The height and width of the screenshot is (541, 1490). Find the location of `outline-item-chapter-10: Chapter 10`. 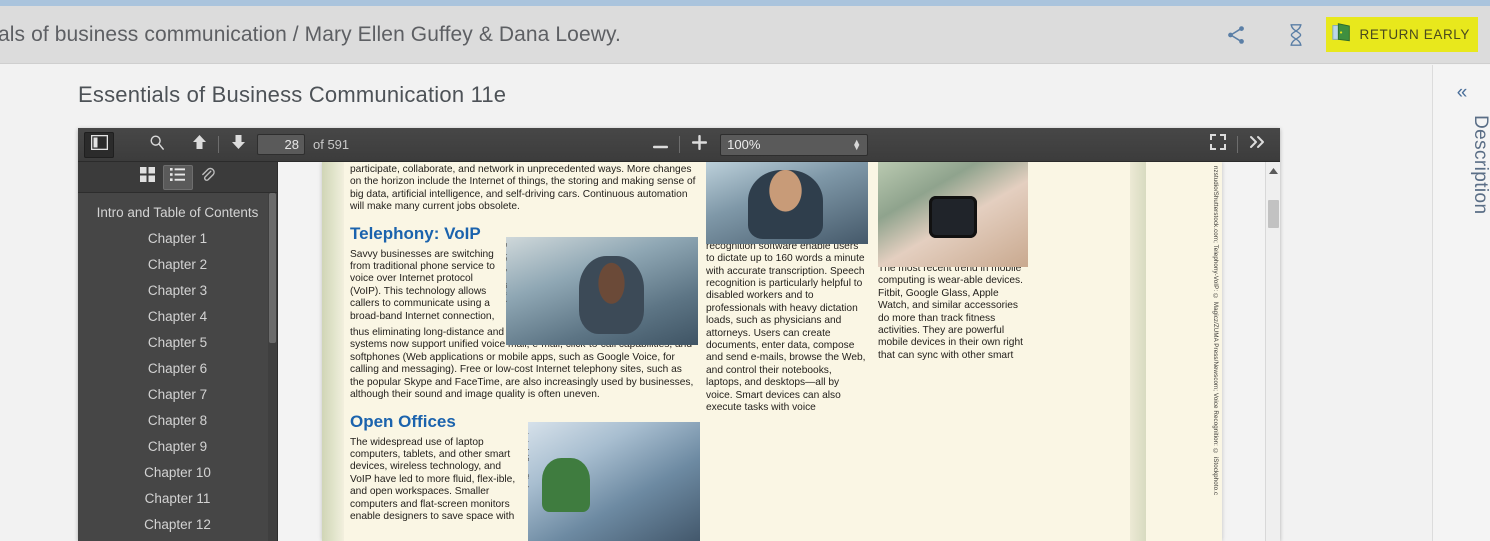

outline-item-chapter-10: Chapter 10 is located at coordinates (177, 473).